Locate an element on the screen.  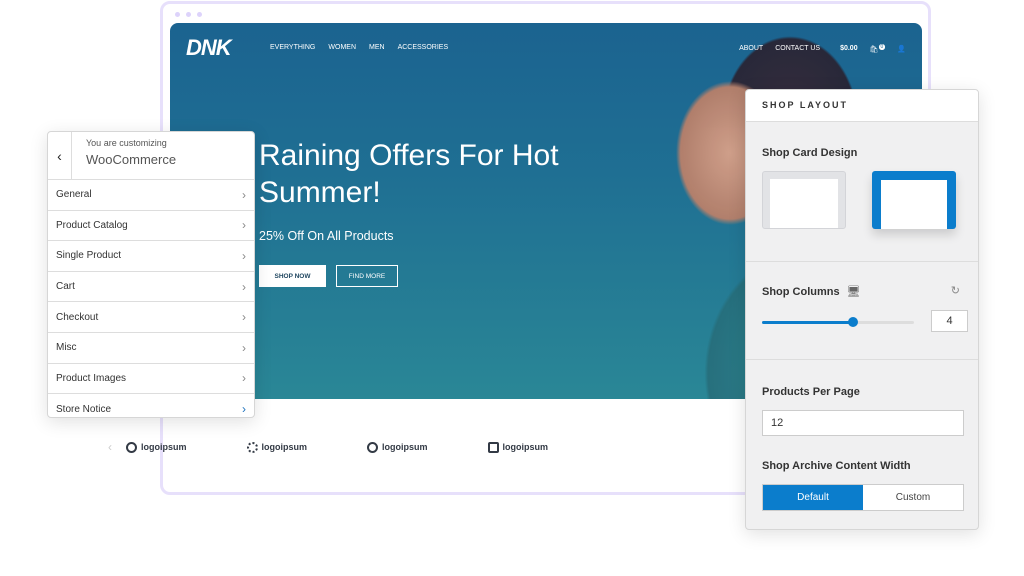
nav-about: ABOUT is located at coordinates (751, 48).